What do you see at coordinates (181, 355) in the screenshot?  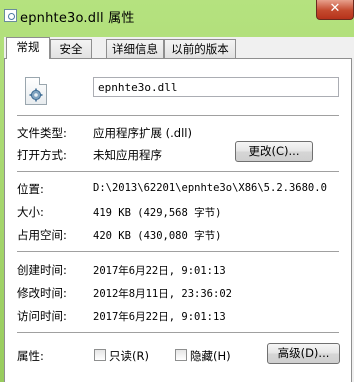 I see `hidden-checkbox` at bounding box center [181, 355].